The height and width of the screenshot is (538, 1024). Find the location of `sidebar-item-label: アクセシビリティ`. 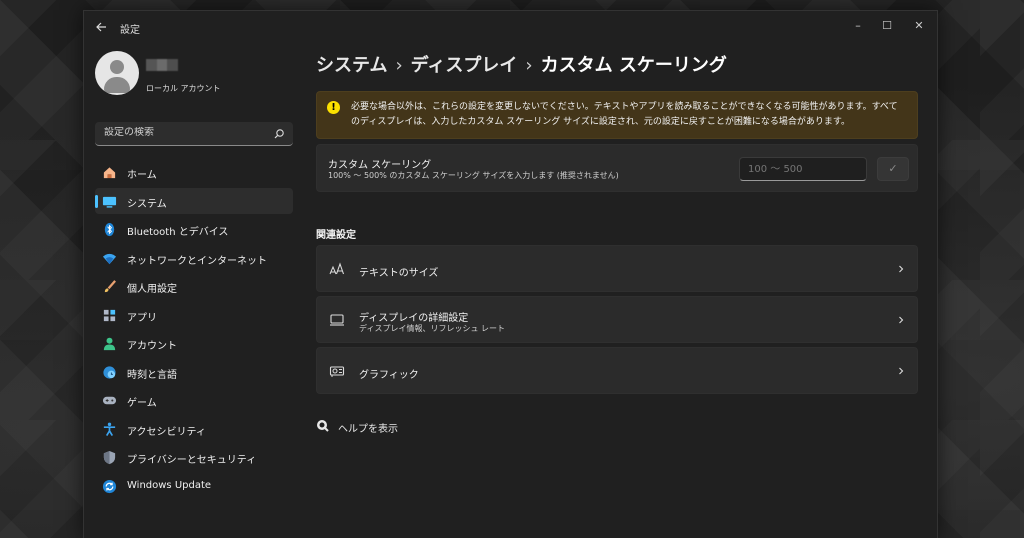

sidebar-item-label: アクセシビリティ is located at coordinates (166, 432).